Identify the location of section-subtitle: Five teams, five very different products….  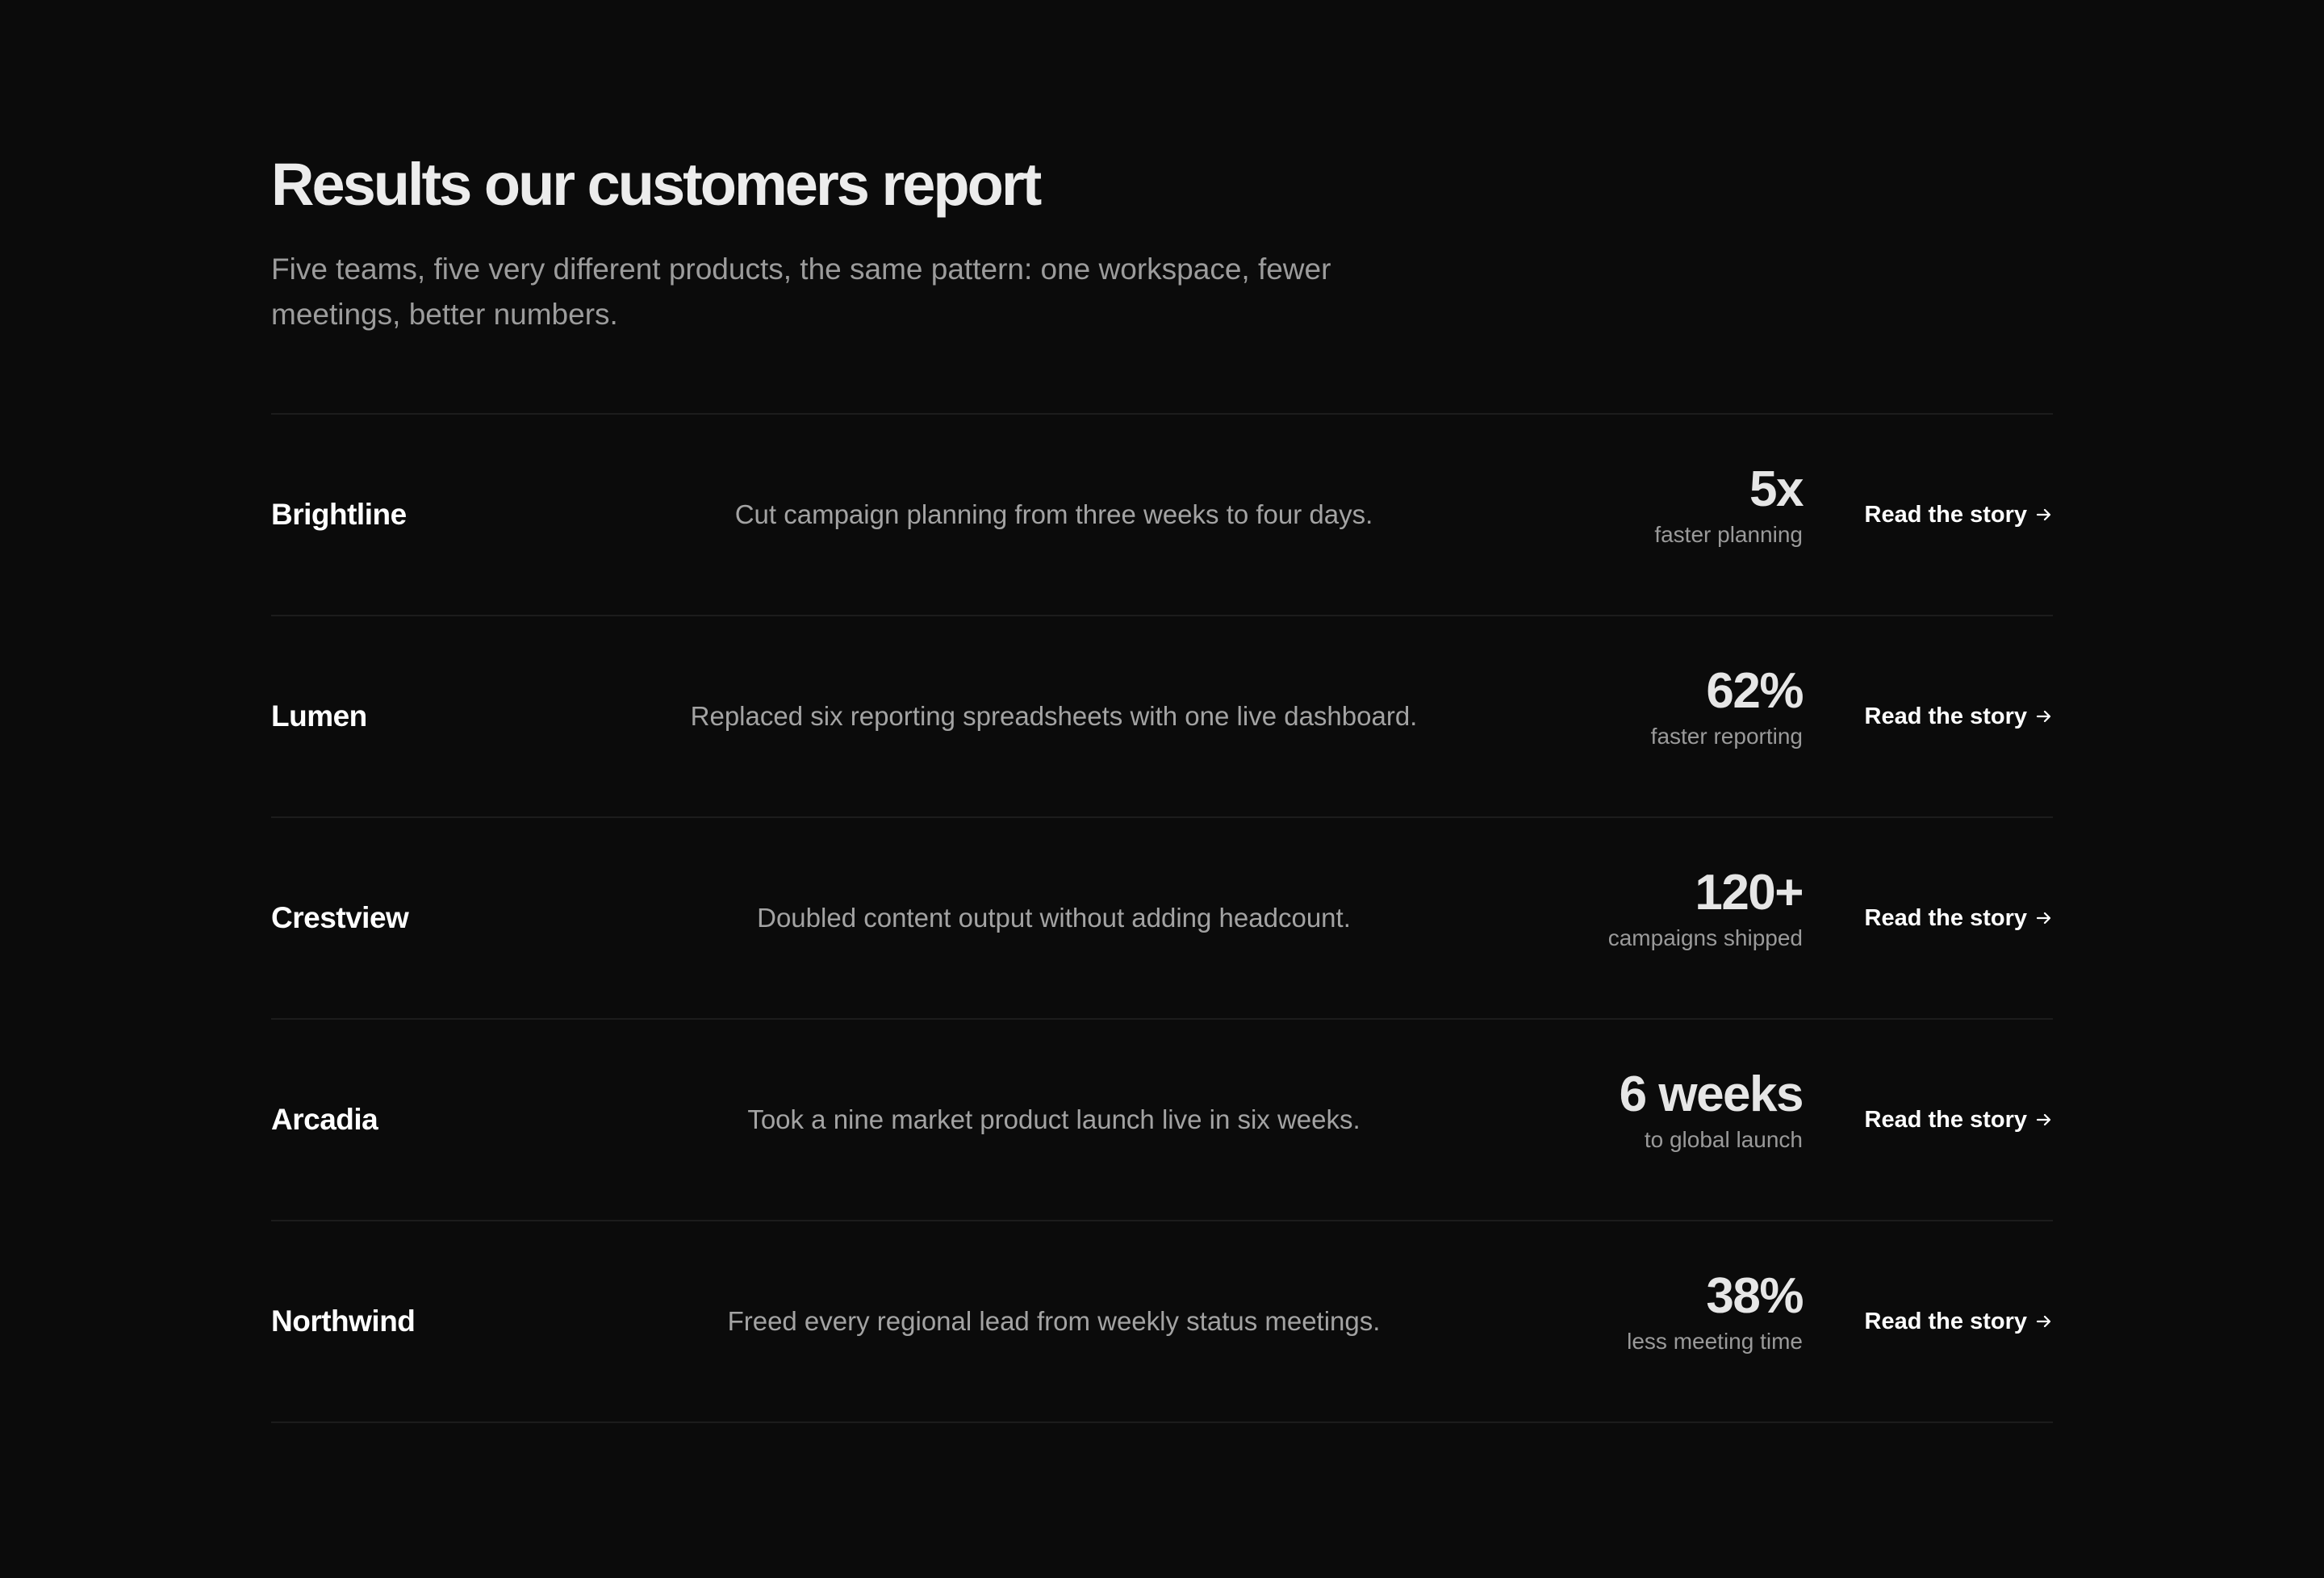
(801, 292).